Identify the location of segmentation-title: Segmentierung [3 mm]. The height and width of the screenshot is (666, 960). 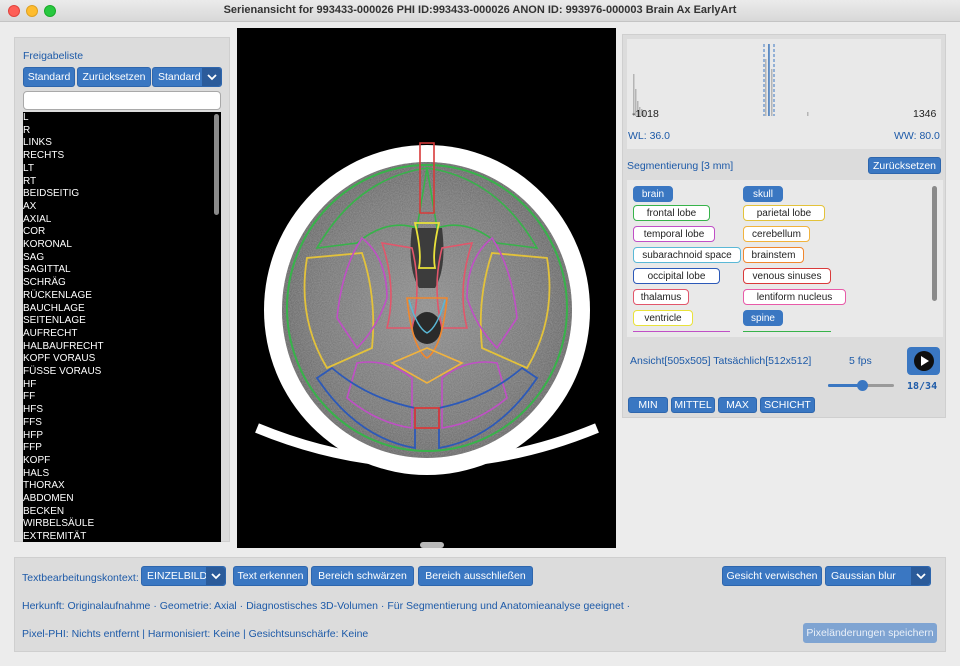
(680, 166).